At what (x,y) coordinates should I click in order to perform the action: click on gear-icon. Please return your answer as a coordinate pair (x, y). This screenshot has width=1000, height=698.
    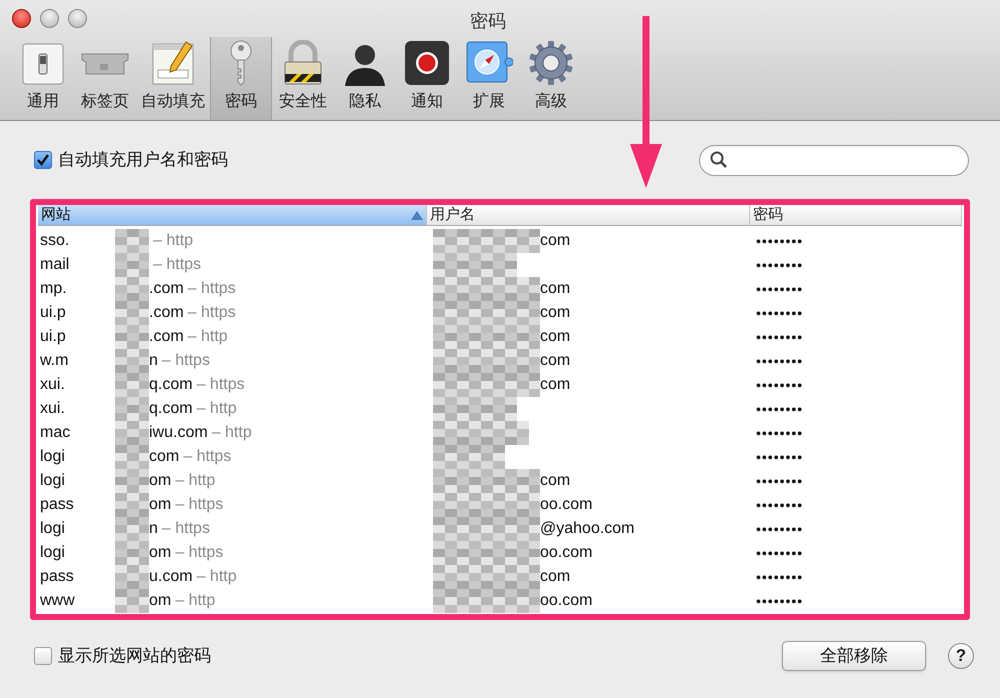
    Looking at the image, I should click on (551, 63).